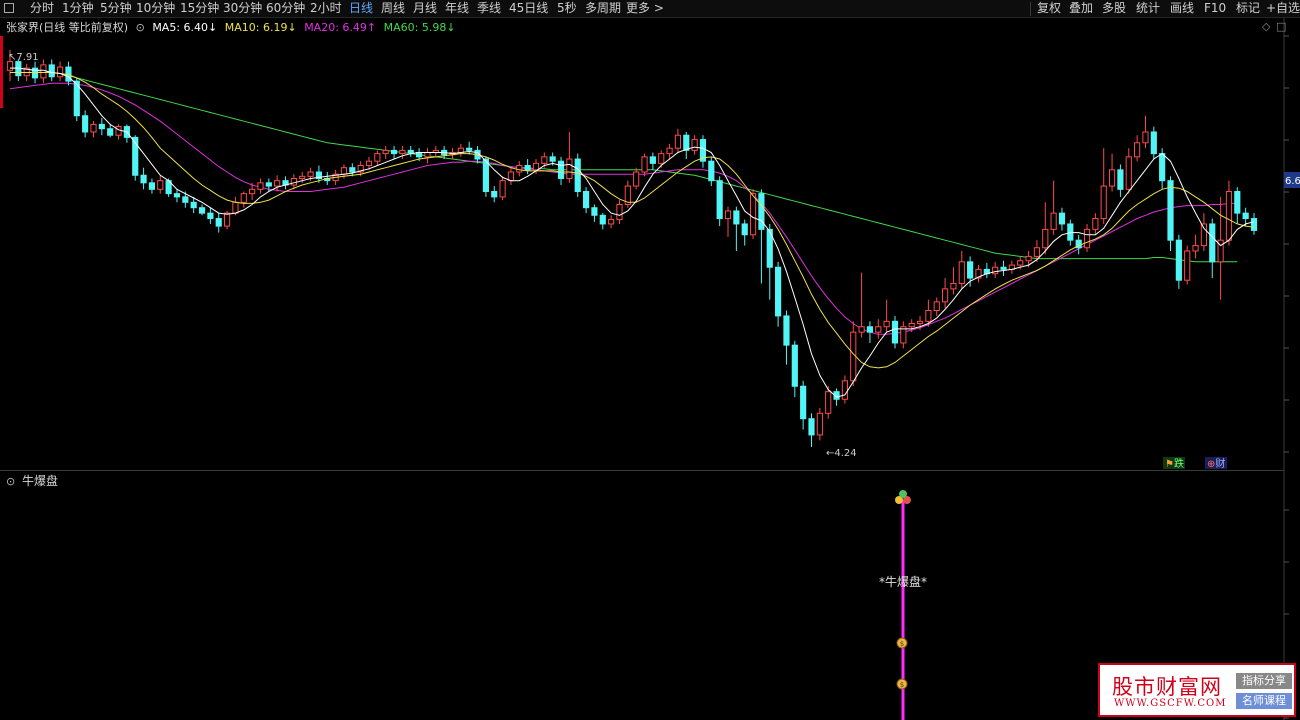 The height and width of the screenshot is (720, 1300). What do you see at coordinates (1167, 687) in the screenshot?
I see `watermark-title: 股市财富网` at bounding box center [1167, 687].